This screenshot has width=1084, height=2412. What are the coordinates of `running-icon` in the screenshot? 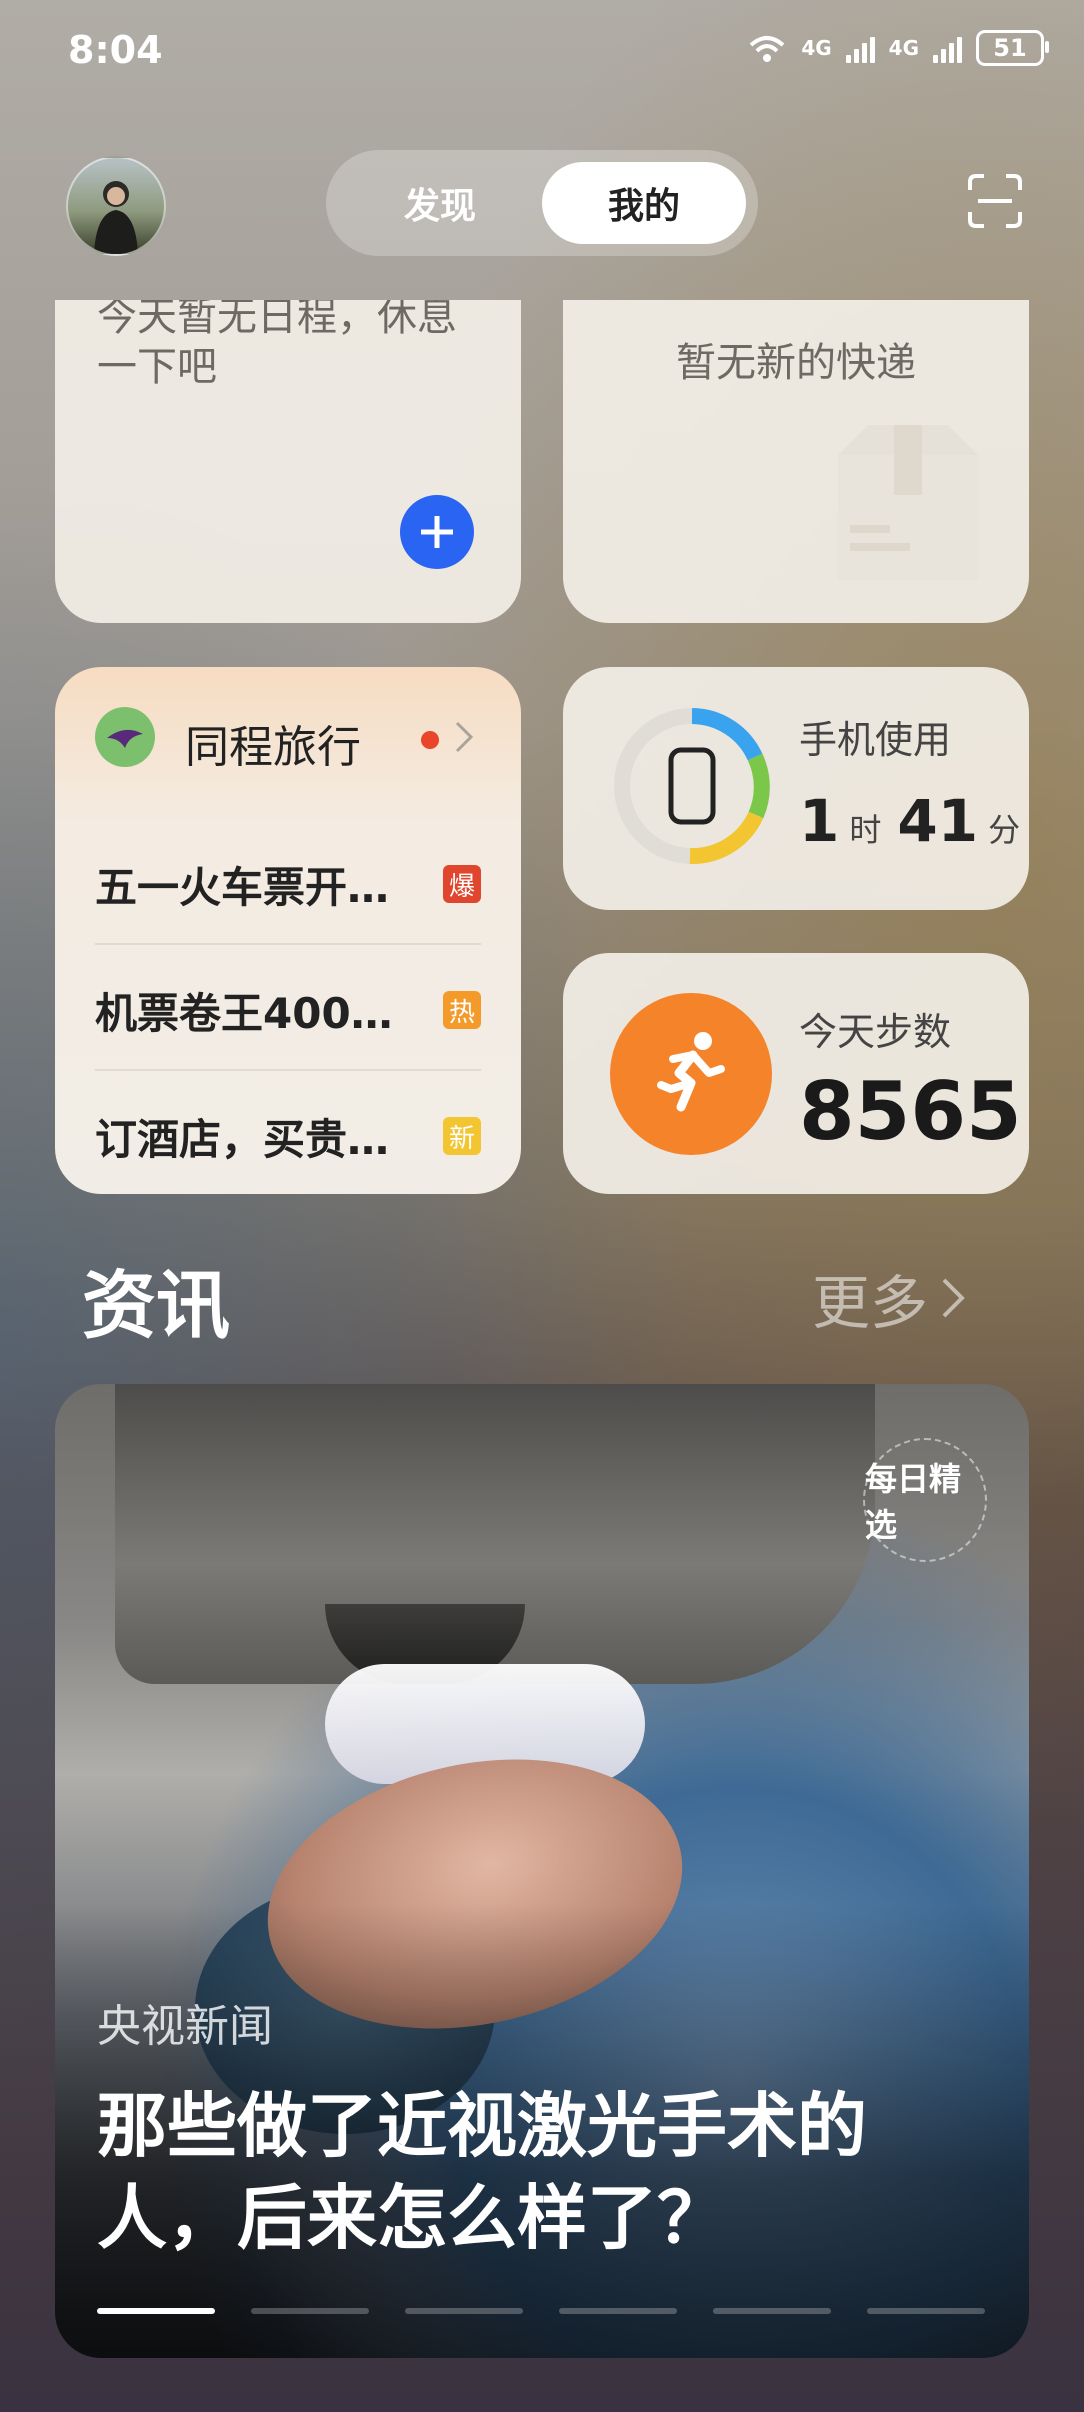 It's located at (691, 1074).